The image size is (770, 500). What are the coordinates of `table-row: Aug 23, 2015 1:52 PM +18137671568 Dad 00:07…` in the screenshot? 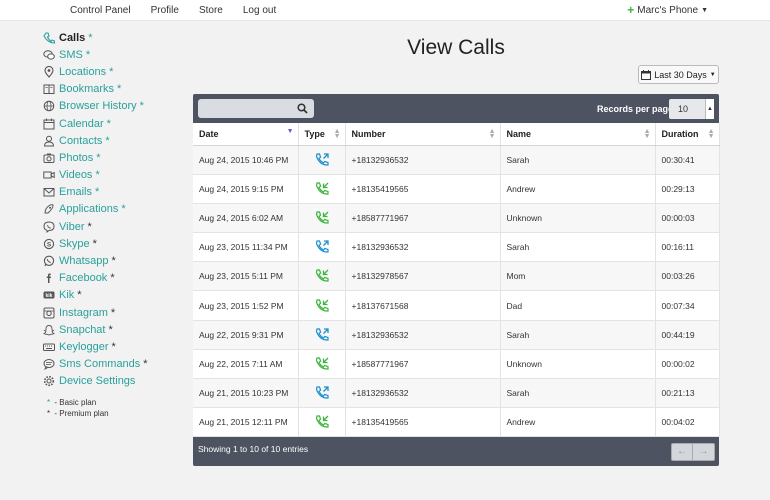 It's located at (456, 305).